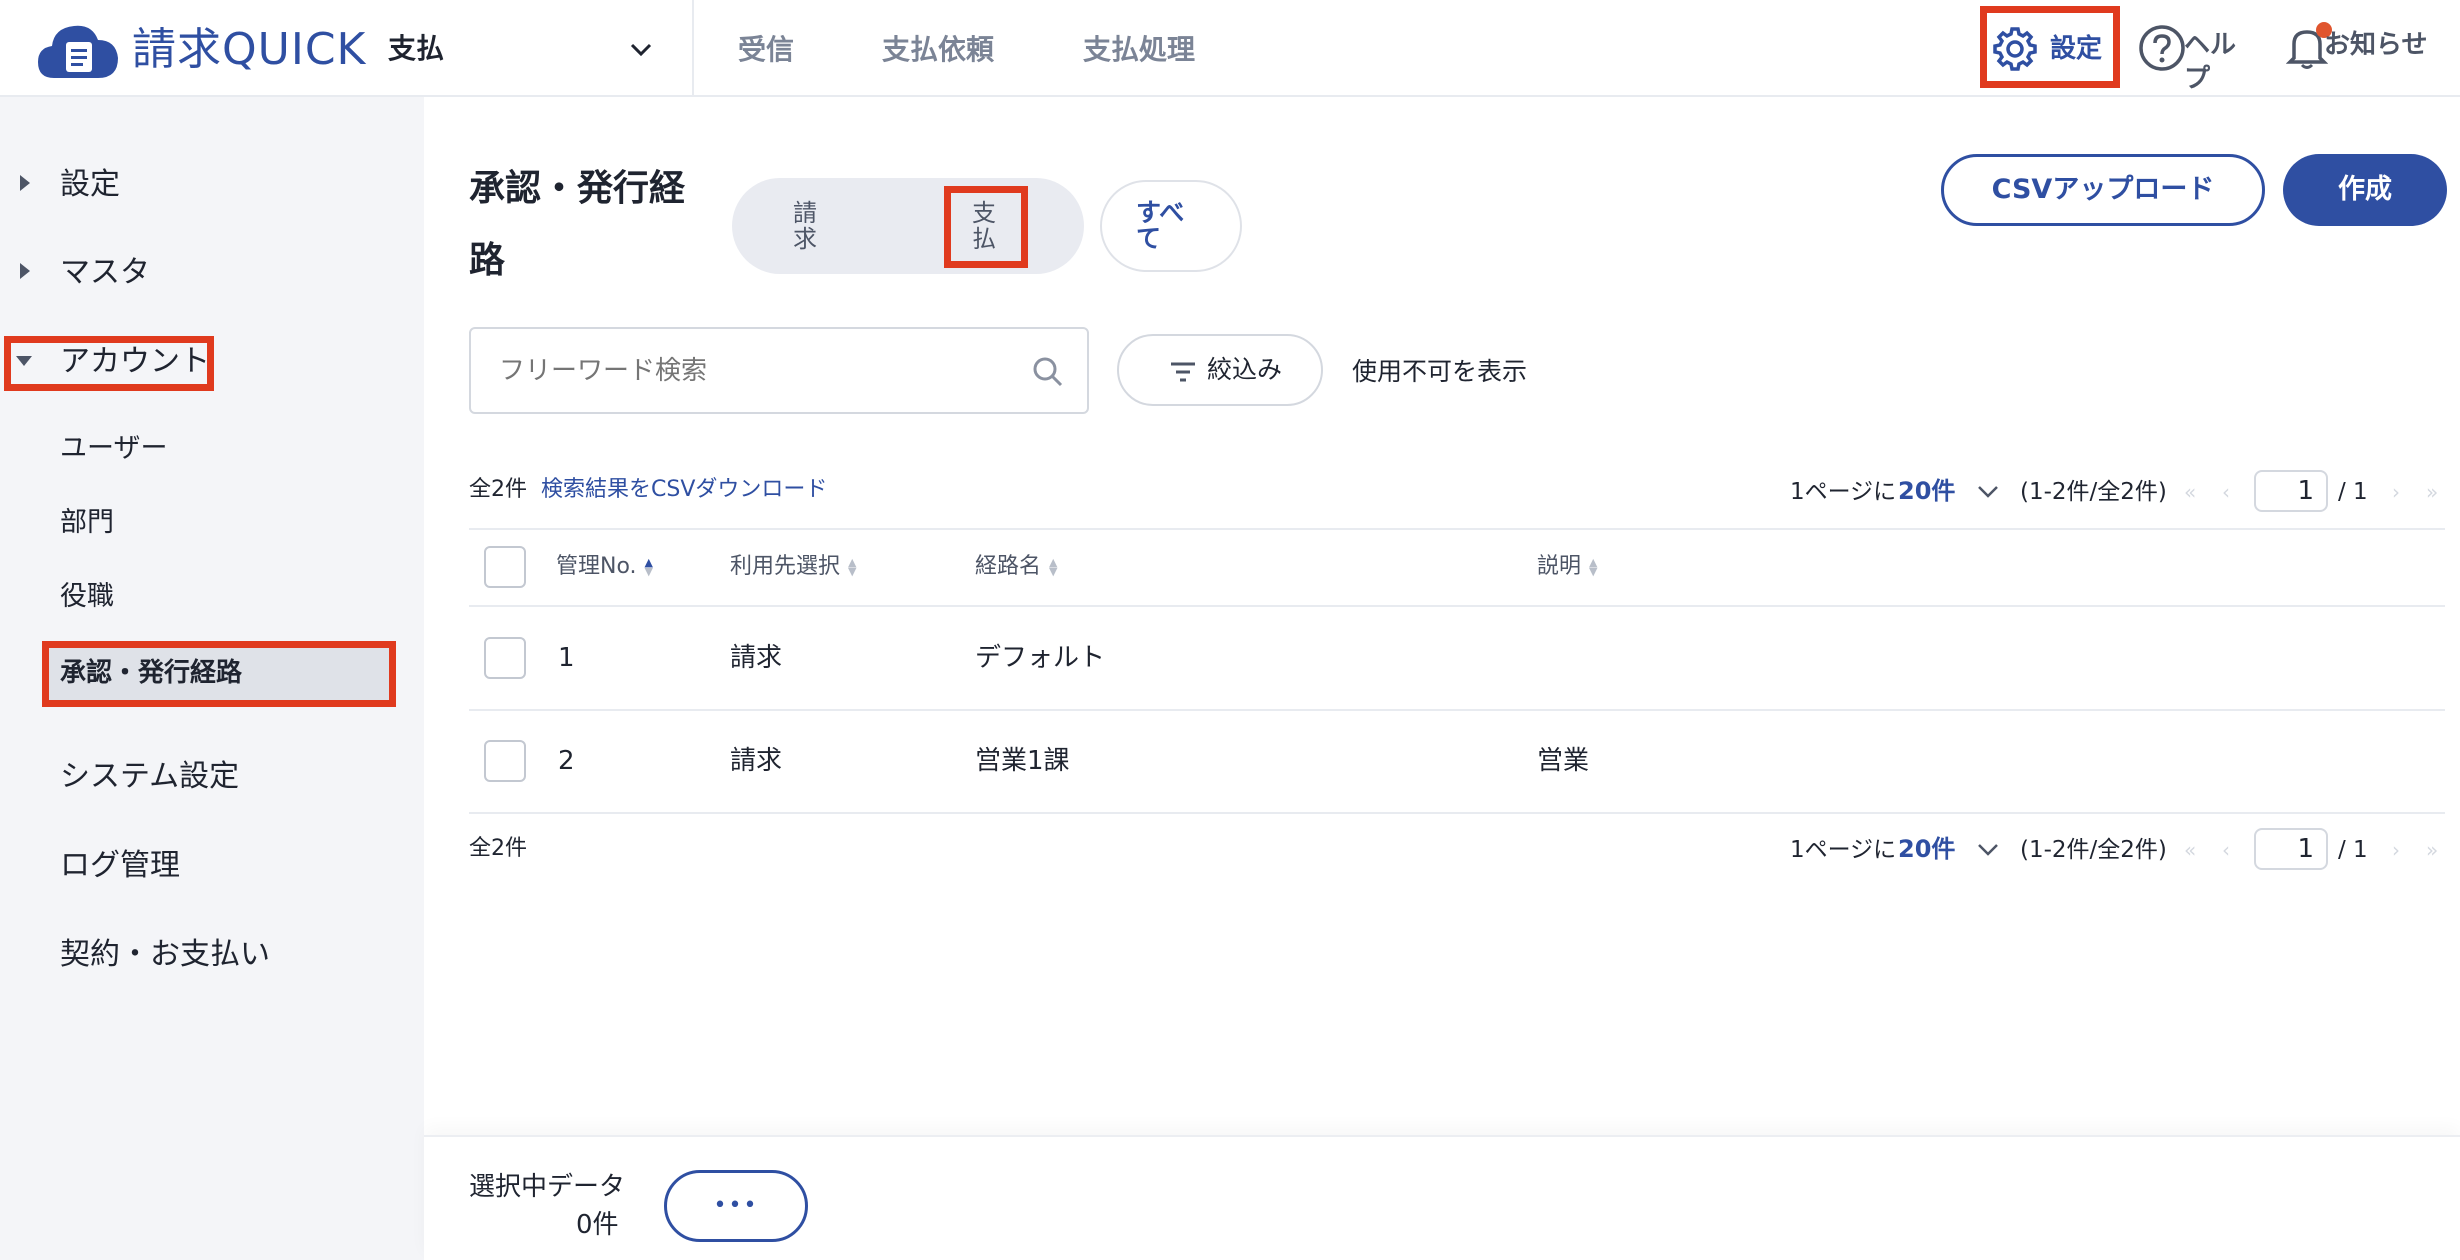 This screenshot has width=2460, height=1260. What do you see at coordinates (487, 260) in the screenshot?
I see `page-title-line2: 路` at bounding box center [487, 260].